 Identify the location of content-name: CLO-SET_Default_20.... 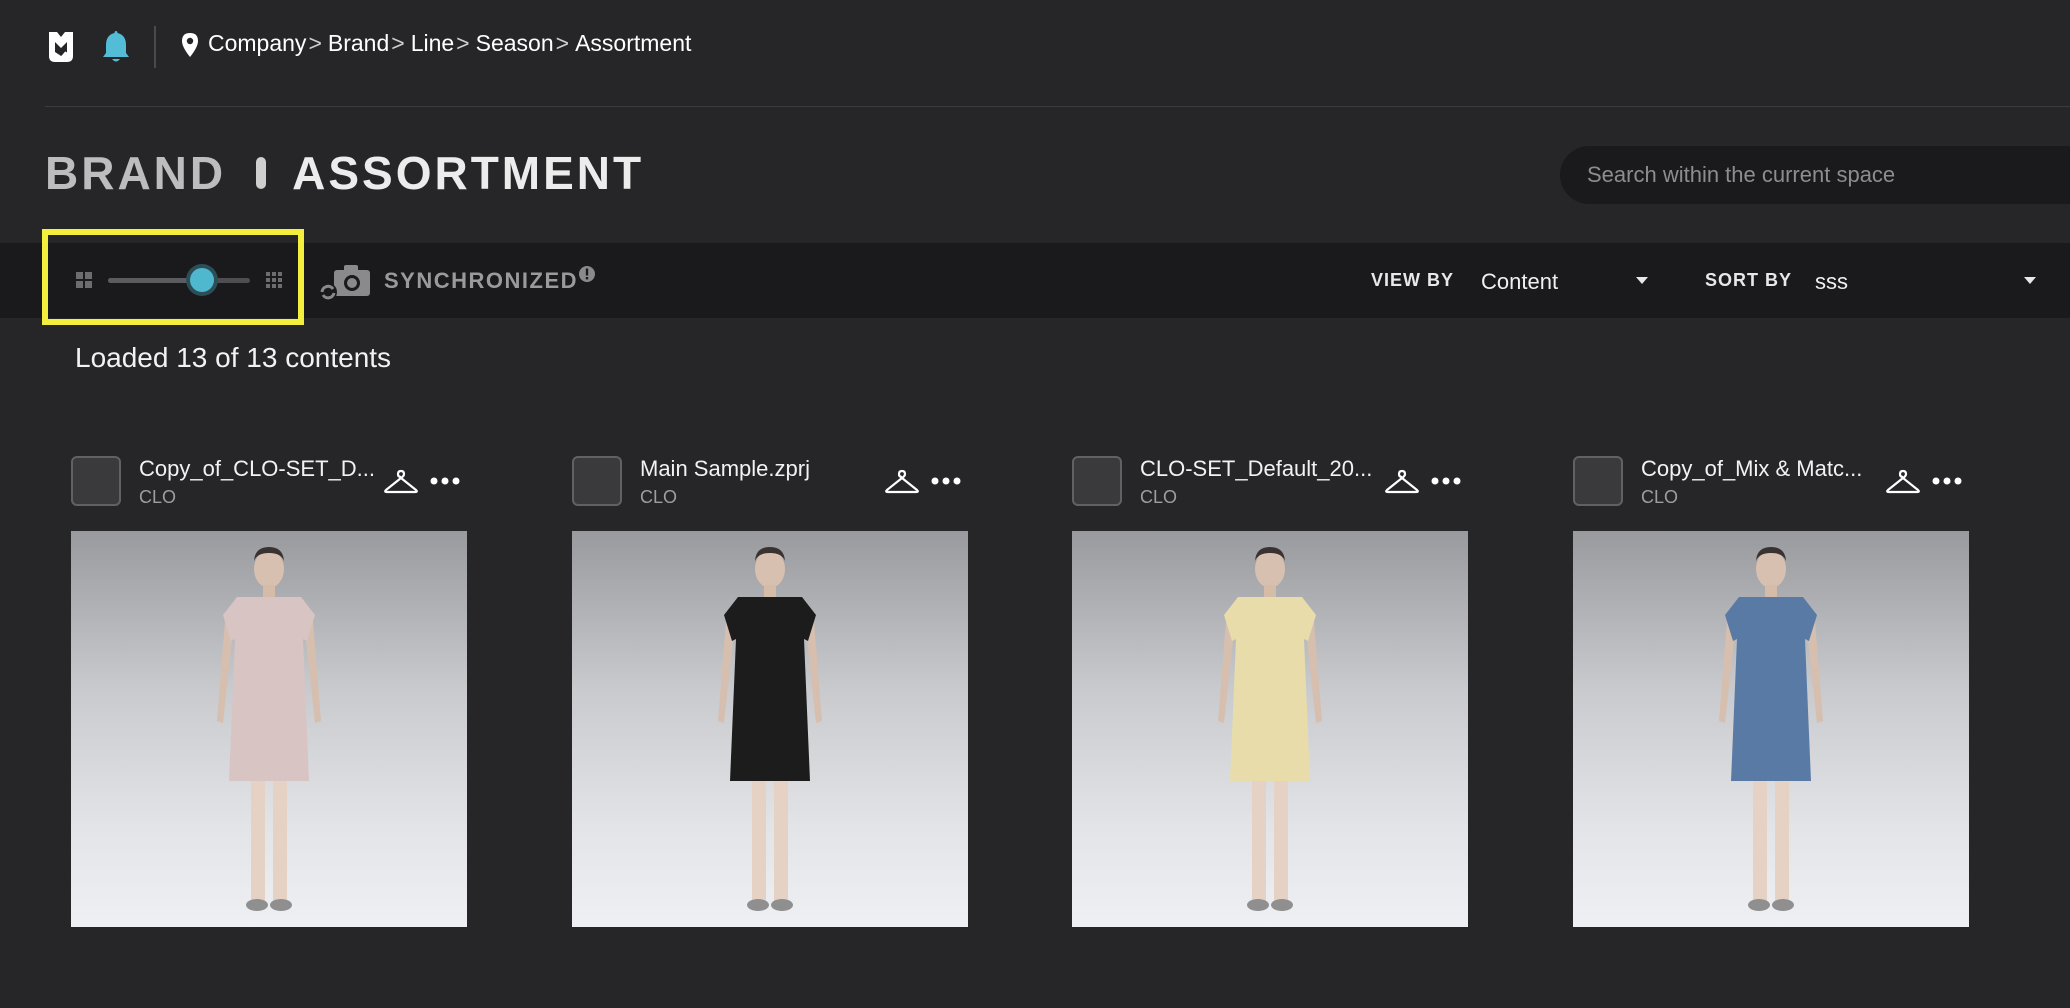
(1259, 469).